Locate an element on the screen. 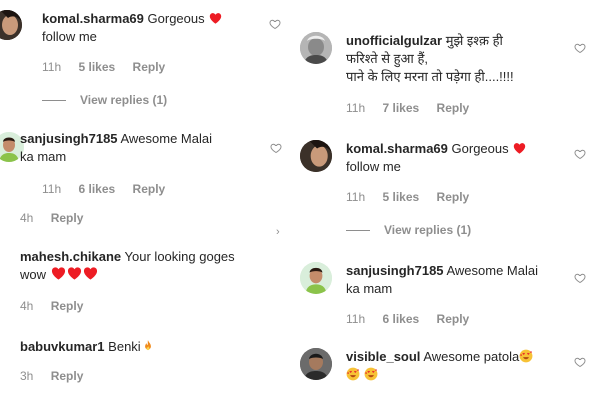  comment-likes: 7 likes is located at coordinates (400, 108).